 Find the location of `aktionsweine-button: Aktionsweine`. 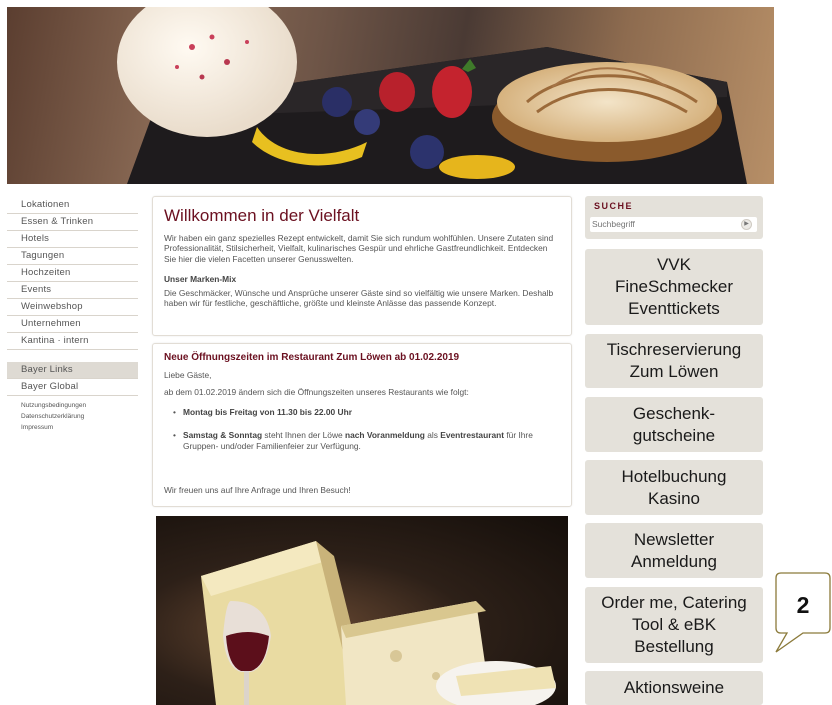

aktionsweine-button: Aktionsweine is located at coordinates (674, 688).